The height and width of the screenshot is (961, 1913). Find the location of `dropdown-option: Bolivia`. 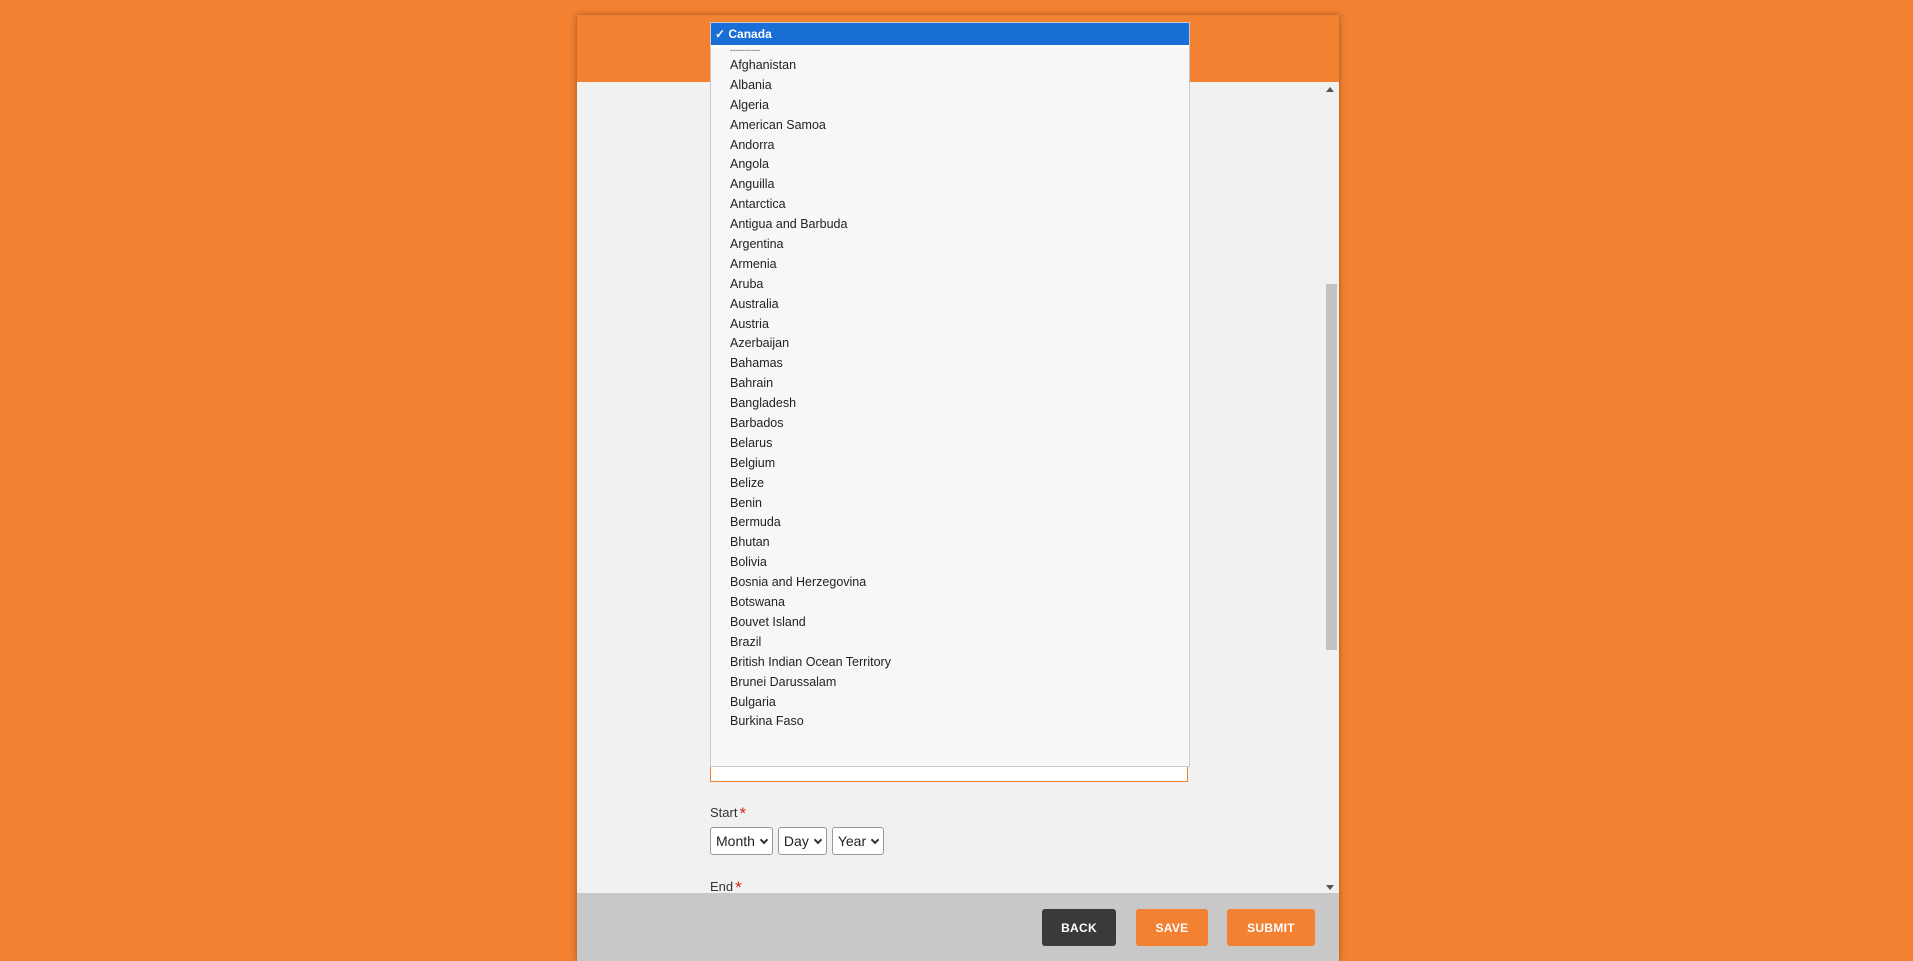

dropdown-option: Bolivia is located at coordinates (950, 563).